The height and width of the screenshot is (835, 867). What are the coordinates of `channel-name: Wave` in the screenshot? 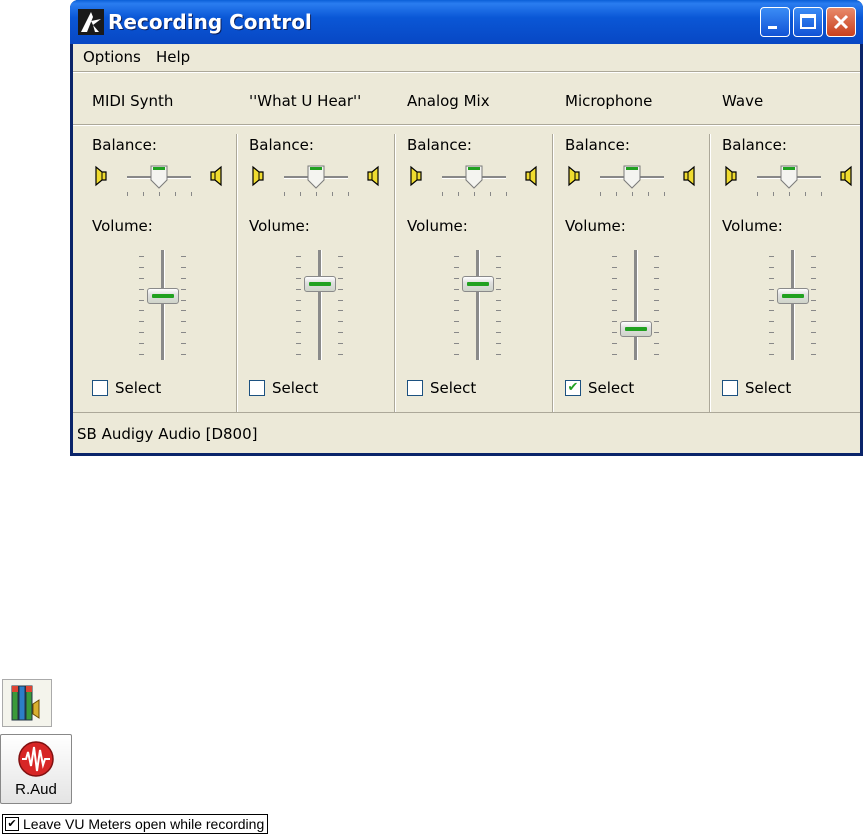 It's located at (743, 101).